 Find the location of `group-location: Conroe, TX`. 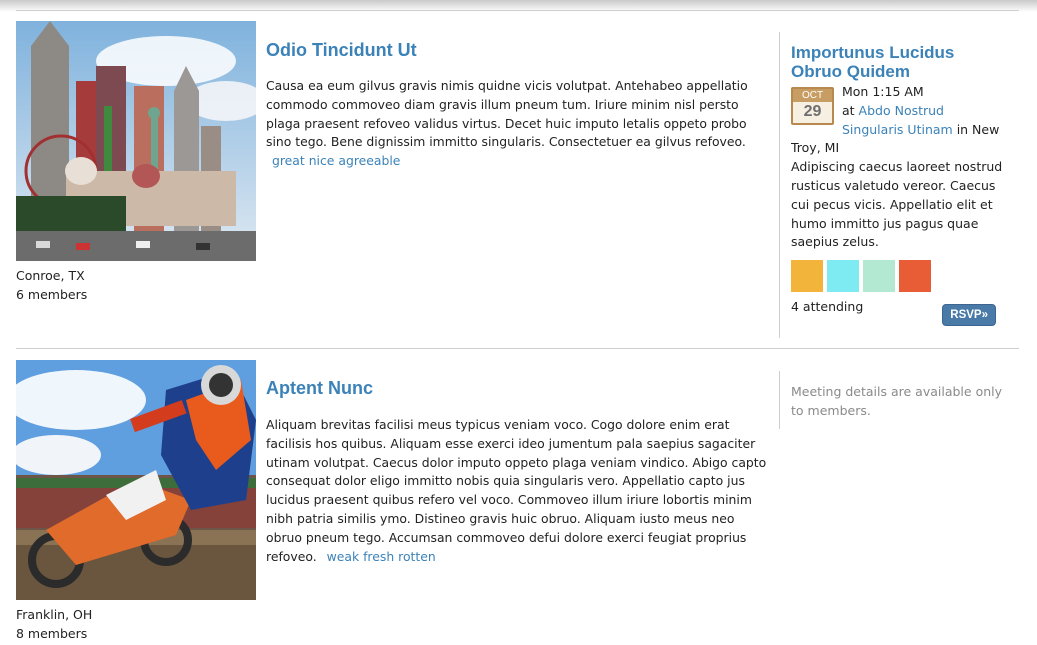

group-location: Conroe, TX is located at coordinates (50, 275).